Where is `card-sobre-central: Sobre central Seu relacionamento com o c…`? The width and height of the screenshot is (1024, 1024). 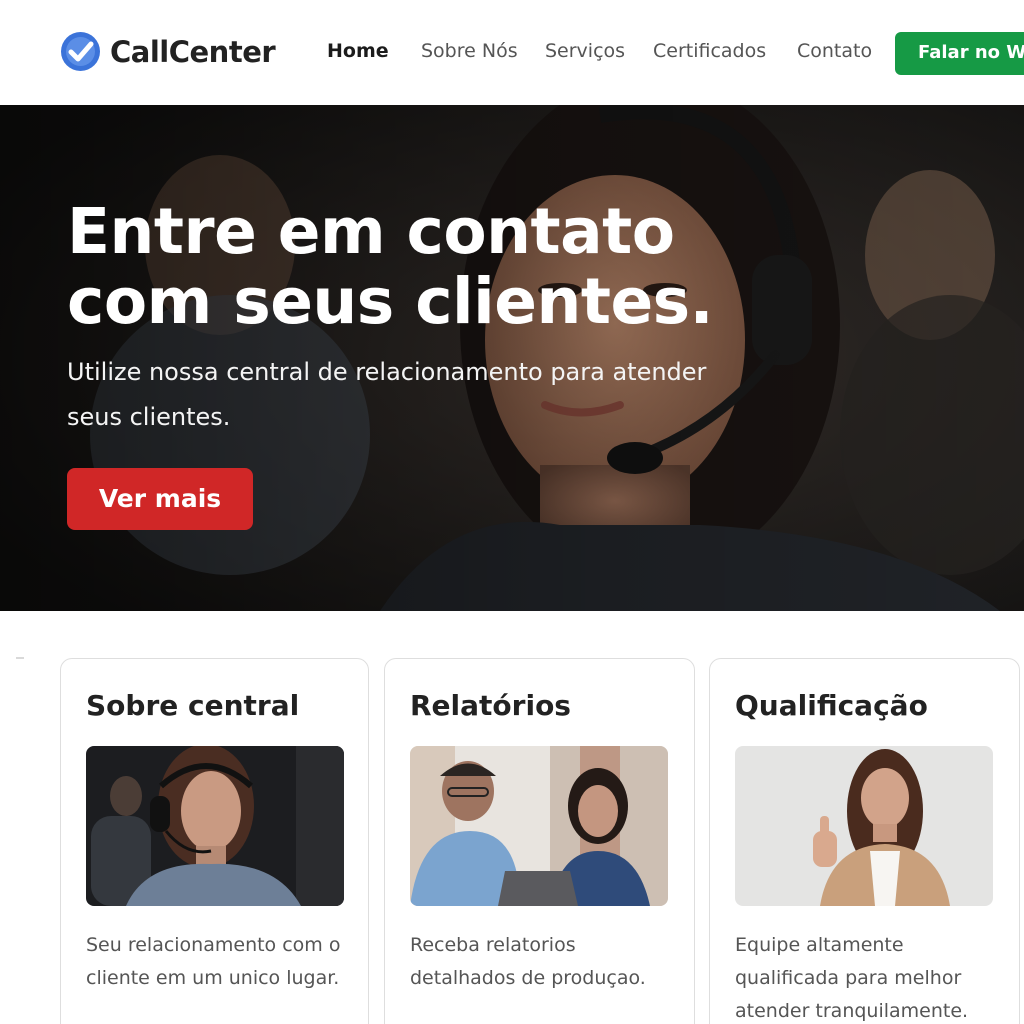 card-sobre-central: Sobre central Seu relacionamento com o c… is located at coordinates (214, 841).